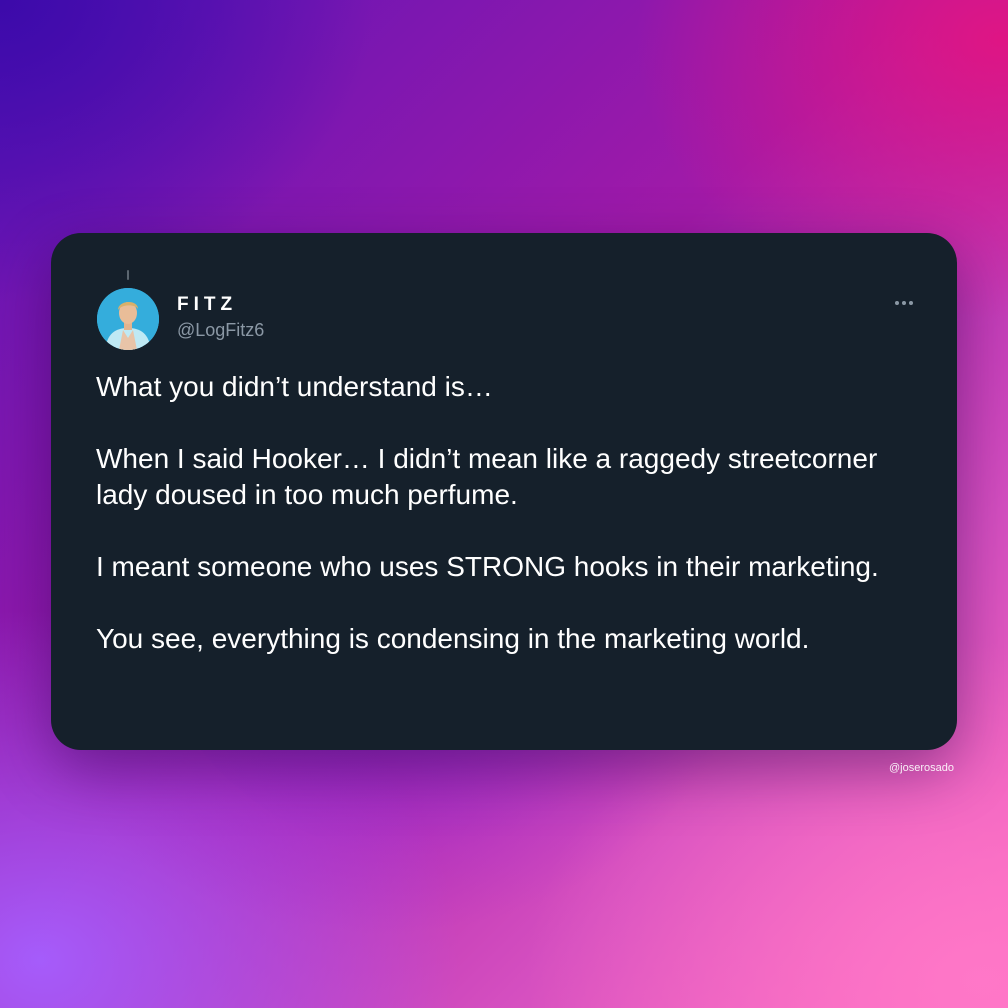  I want to click on avatar, so click(128, 319).